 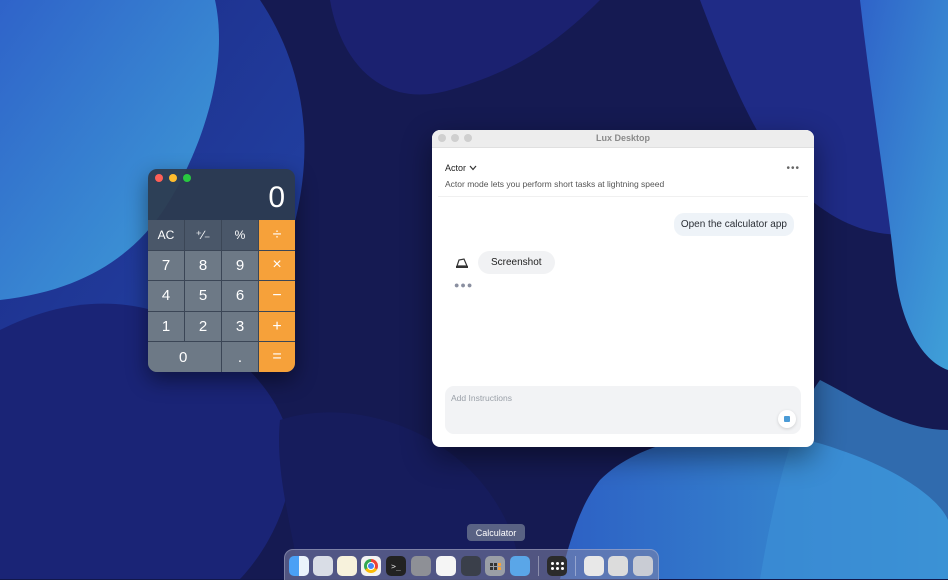 I want to click on calculator-window-controls, so click(x=173, y=178).